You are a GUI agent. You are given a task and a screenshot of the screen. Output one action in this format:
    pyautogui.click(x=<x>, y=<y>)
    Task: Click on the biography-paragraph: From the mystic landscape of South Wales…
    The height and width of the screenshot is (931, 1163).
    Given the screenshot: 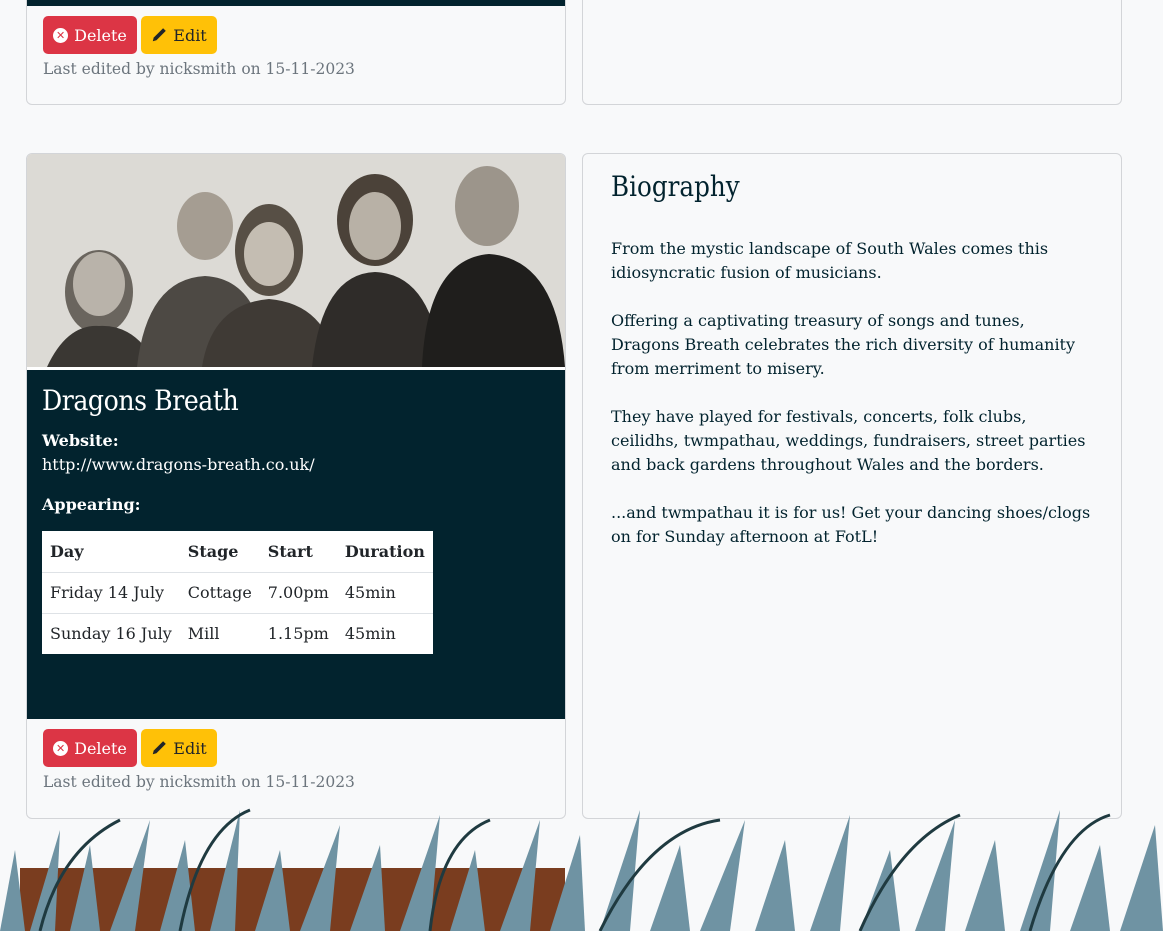 What is the action you would take?
    pyautogui.click(x=830, y=260)
    